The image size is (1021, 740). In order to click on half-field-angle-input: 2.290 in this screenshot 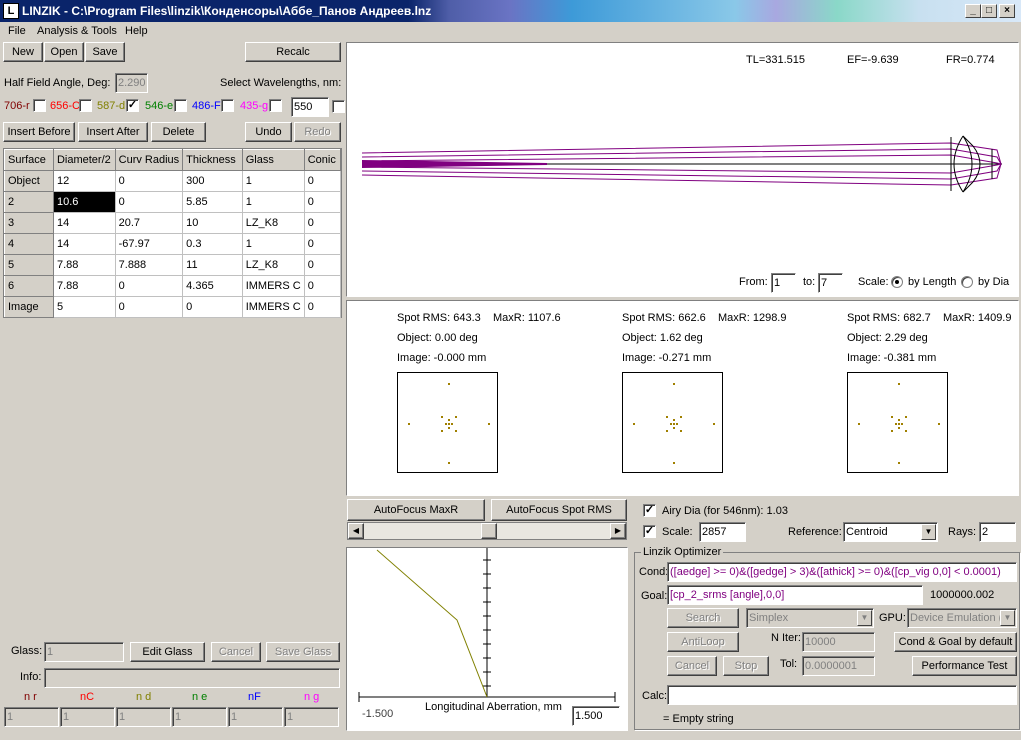, I will do `click(131, 83)`.